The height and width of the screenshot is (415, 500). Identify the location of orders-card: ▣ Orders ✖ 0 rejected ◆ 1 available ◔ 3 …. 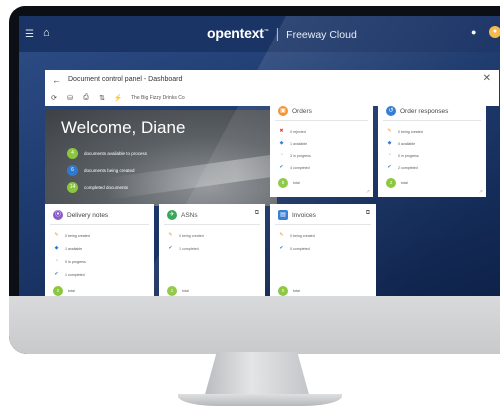
(321, 148).